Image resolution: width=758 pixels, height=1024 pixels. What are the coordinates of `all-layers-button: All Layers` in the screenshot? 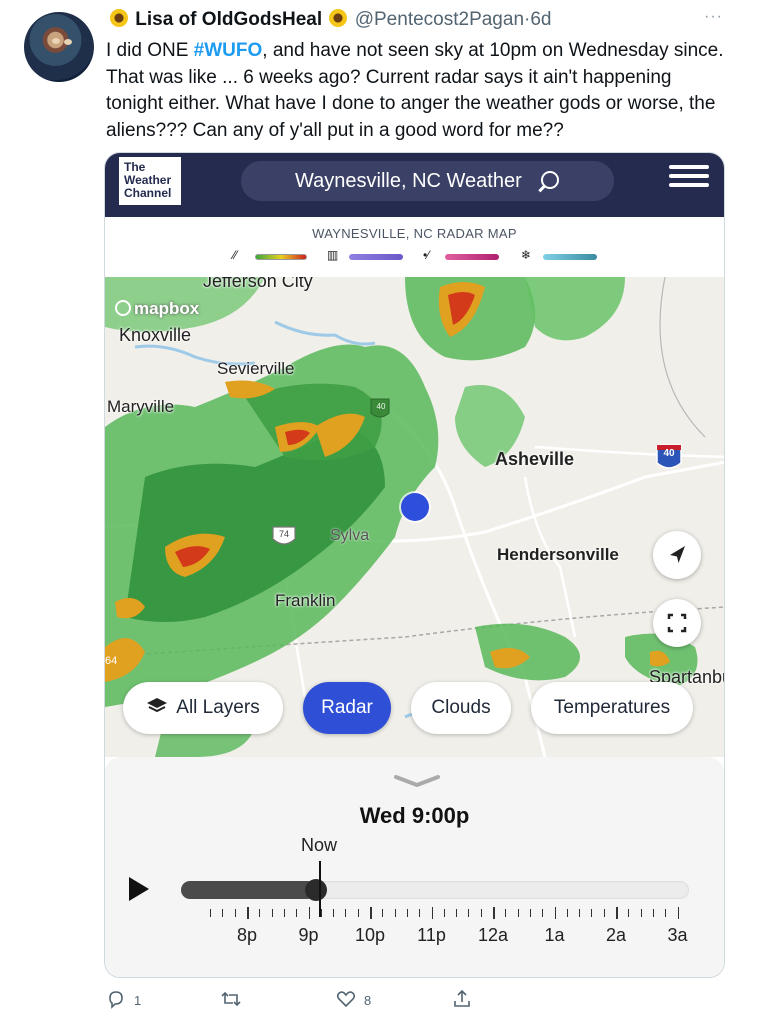 It's located at (203, 708).